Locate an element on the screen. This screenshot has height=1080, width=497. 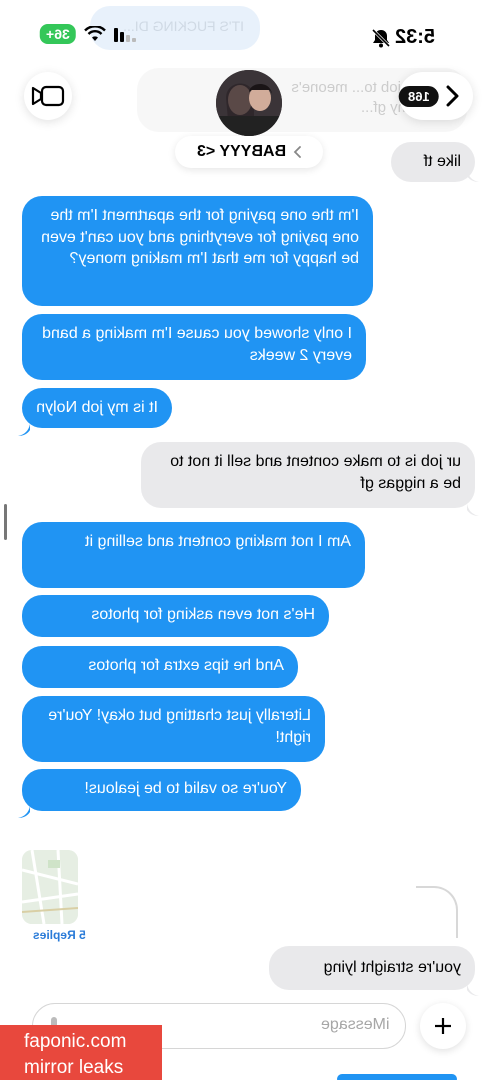
unread-badge: 168 is located at coordinates (419, 96).